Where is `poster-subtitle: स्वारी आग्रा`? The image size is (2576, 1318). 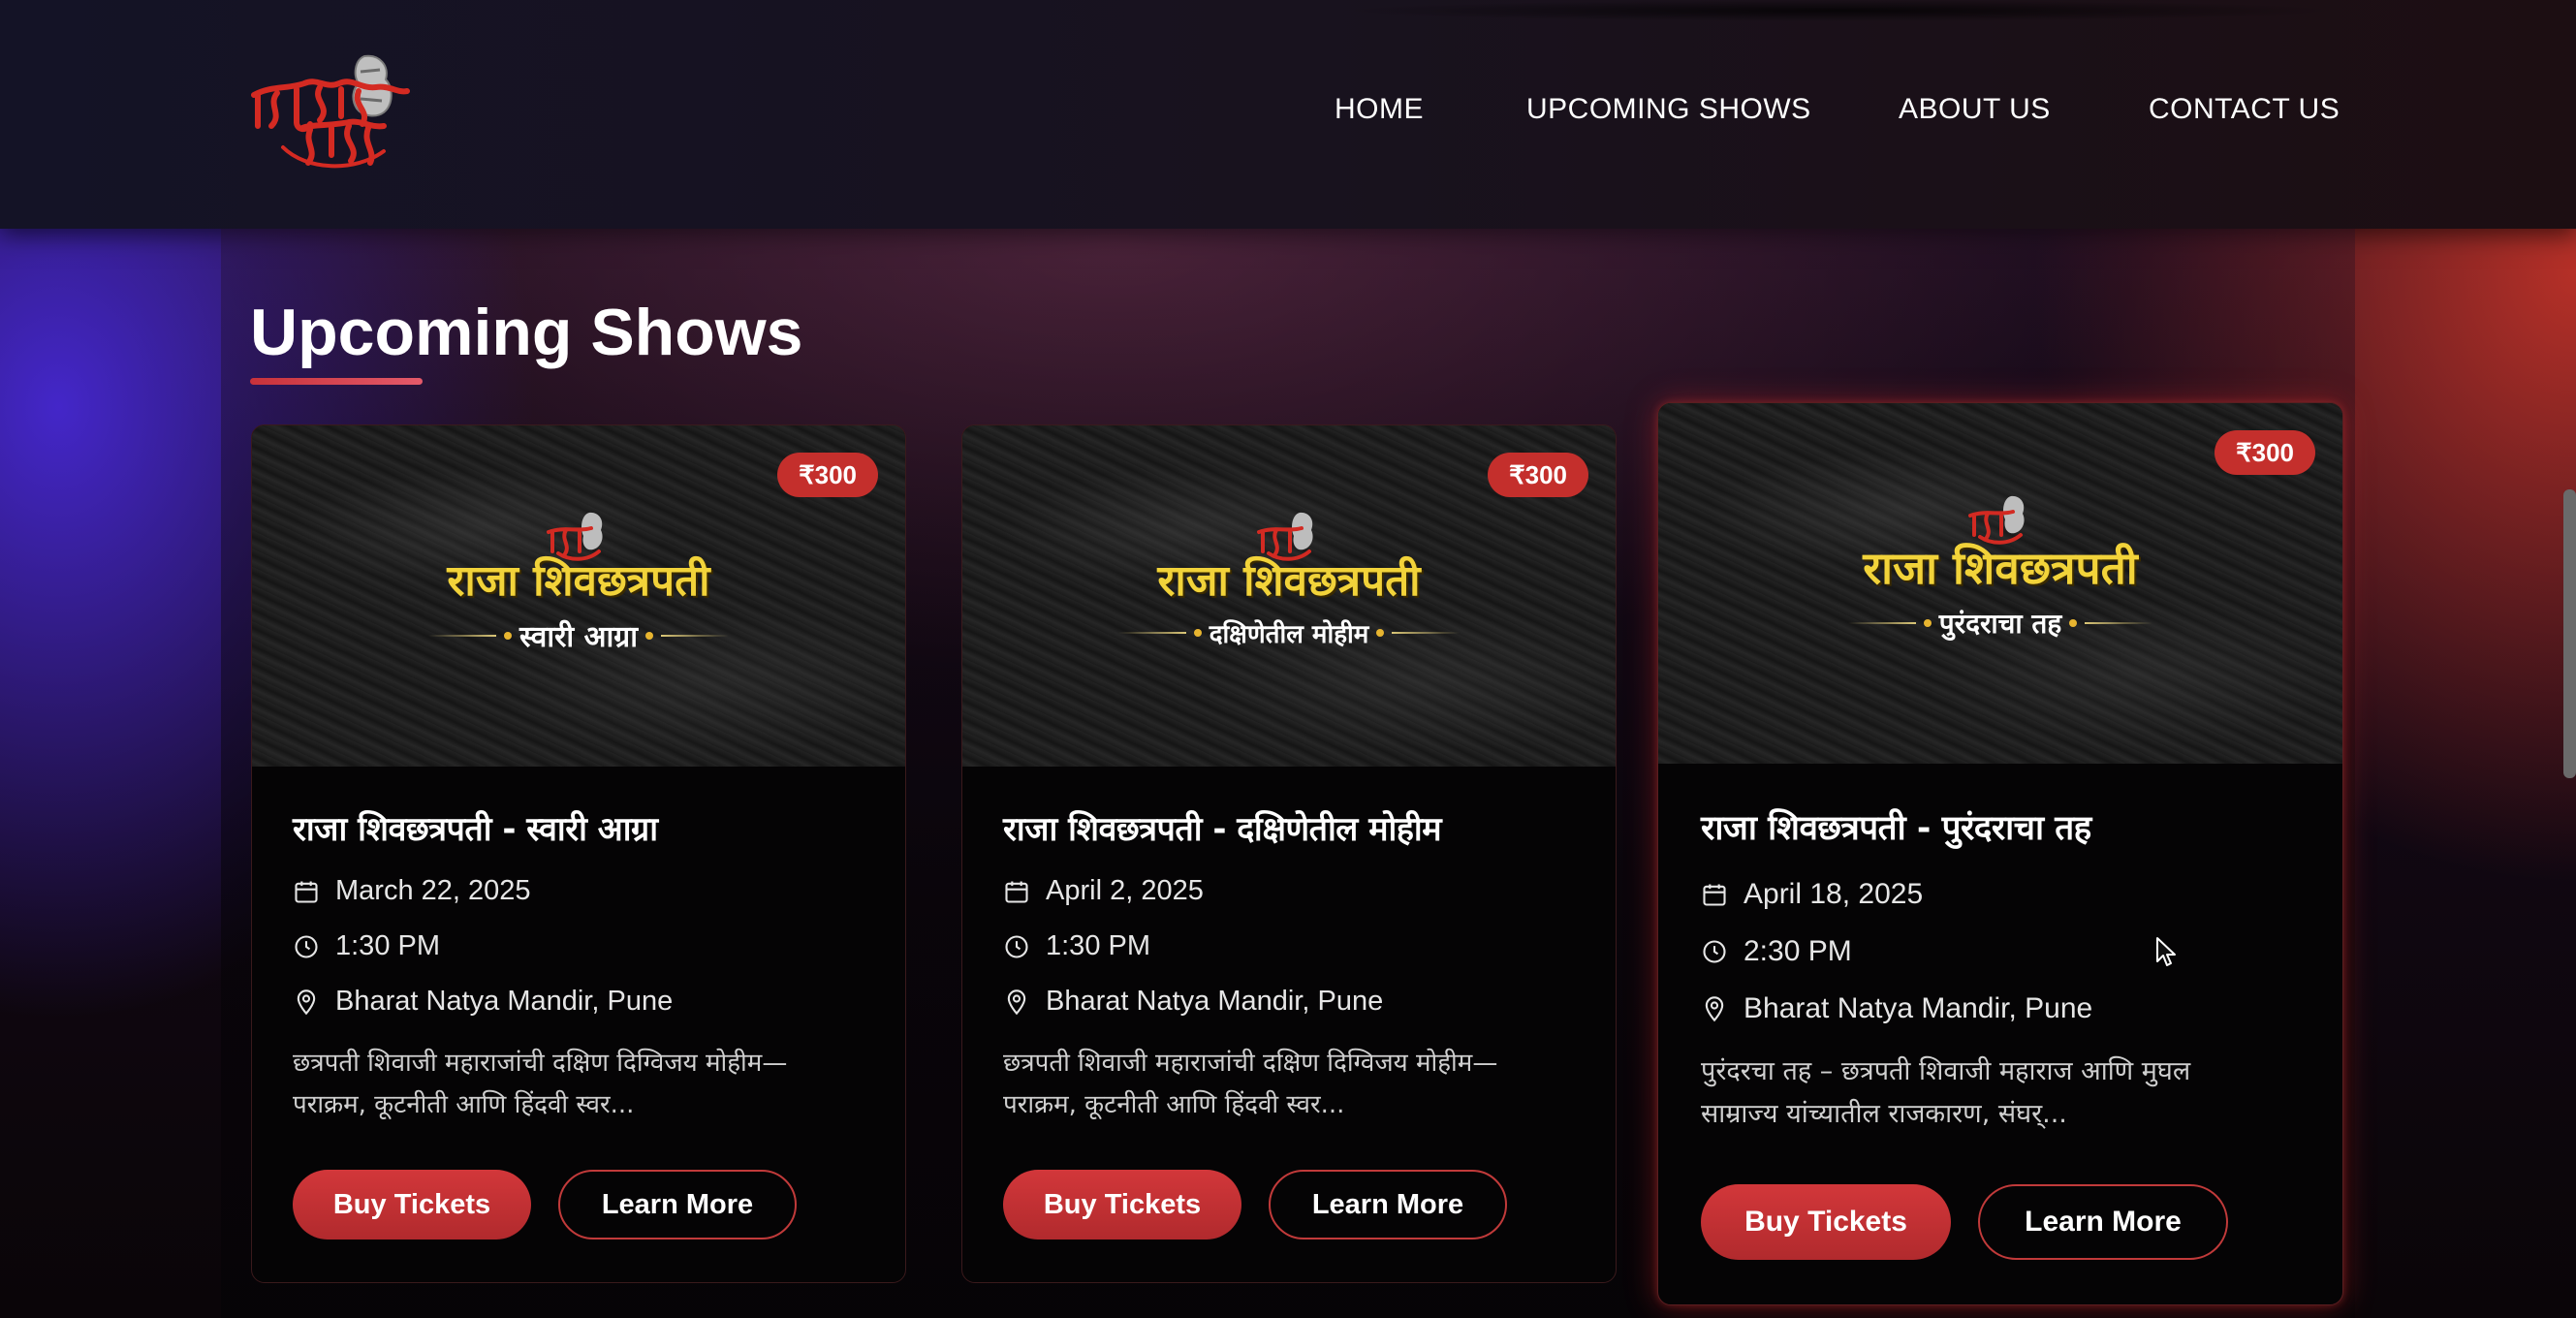
poster-subtitle: स्वारी आग्रा is located at coordinates (578, 637).